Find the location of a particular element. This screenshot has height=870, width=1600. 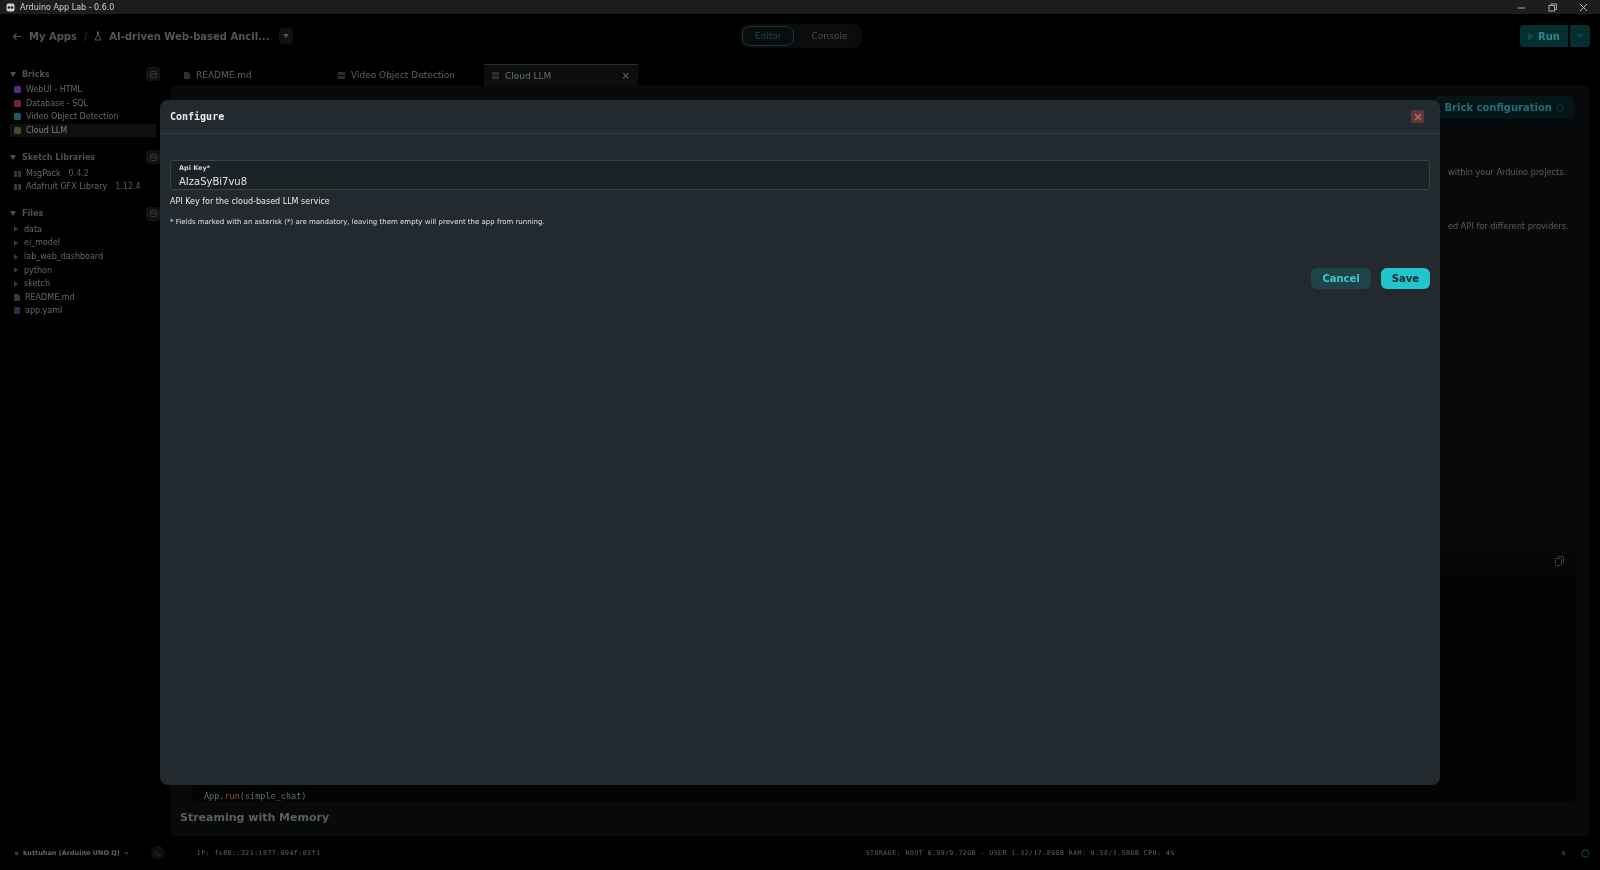

back-arrow-icon is located at coordinates (17, 36).